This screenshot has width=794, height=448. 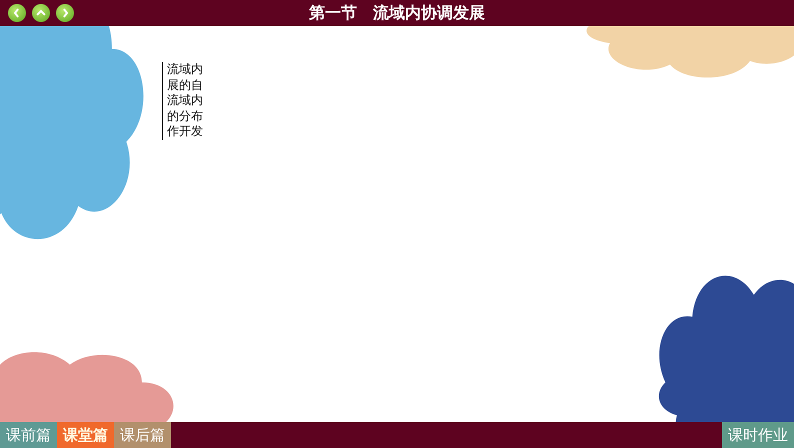 I want to click on up-button, so click(x=41, y=13).